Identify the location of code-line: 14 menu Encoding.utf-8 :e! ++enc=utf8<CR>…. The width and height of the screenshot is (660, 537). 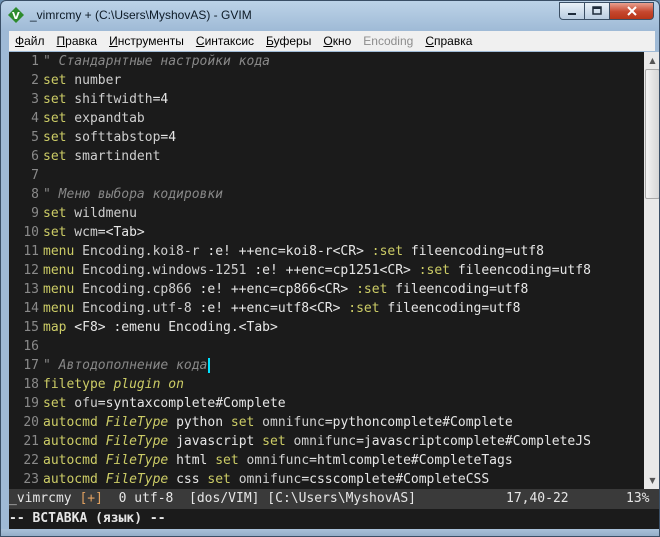
(326, 308).